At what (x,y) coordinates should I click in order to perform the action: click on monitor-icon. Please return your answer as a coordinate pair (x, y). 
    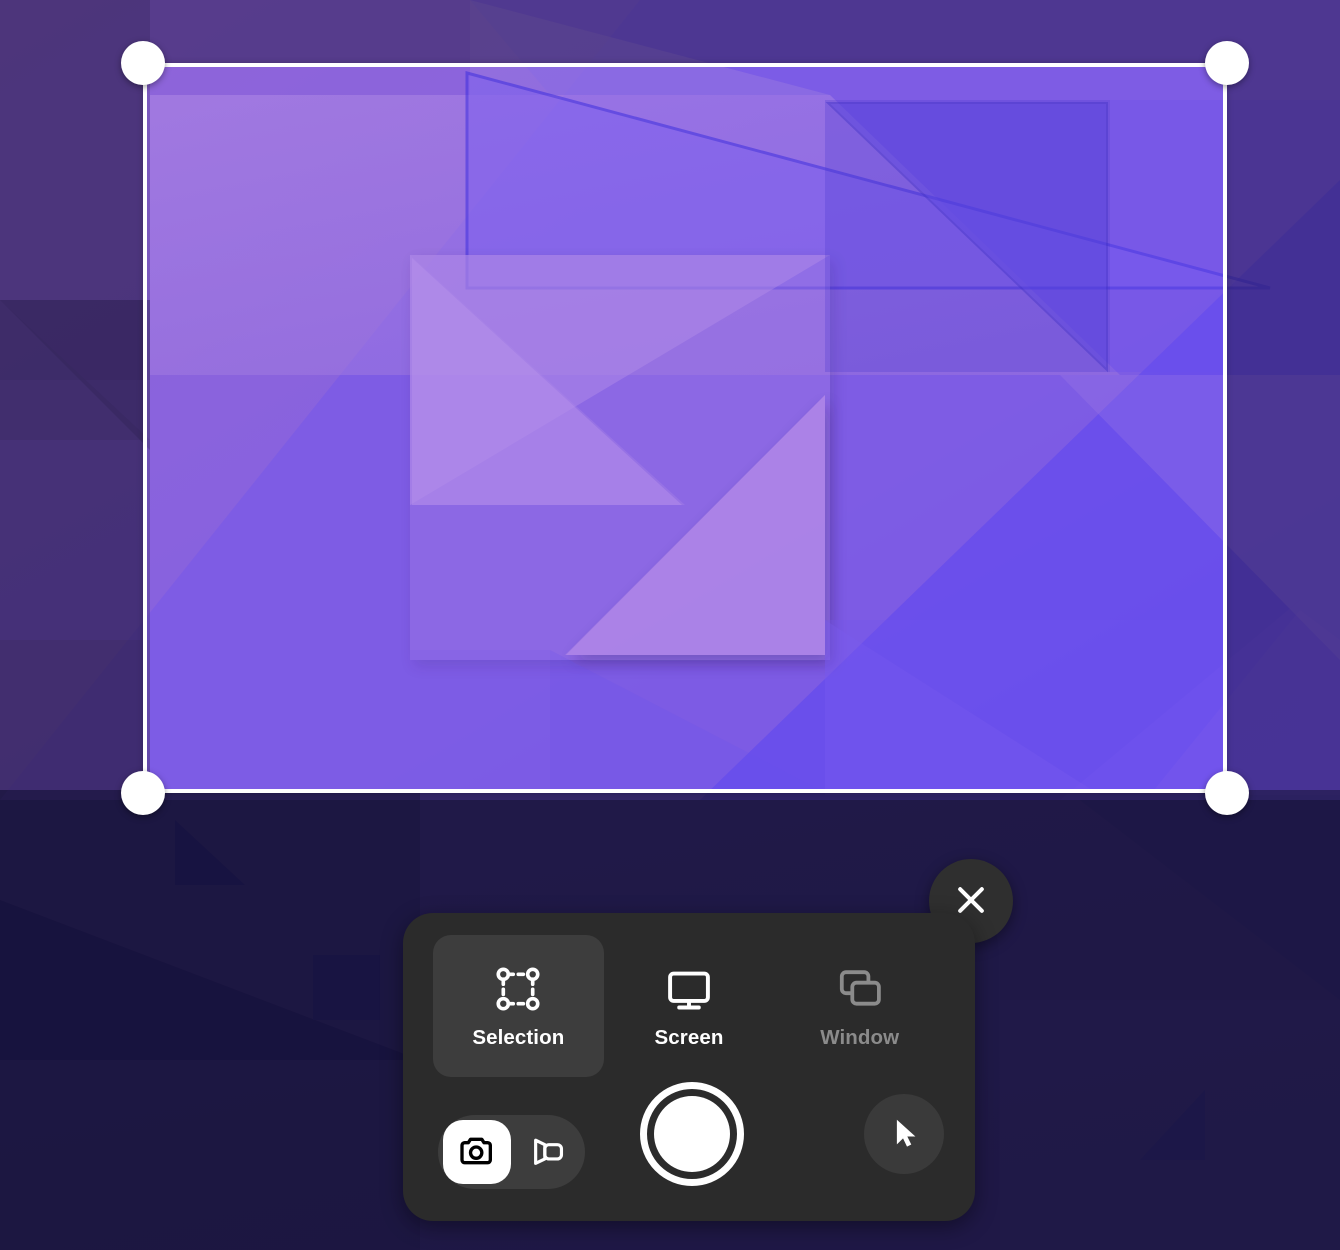
    Looking at the image, I should click on (689, 989).